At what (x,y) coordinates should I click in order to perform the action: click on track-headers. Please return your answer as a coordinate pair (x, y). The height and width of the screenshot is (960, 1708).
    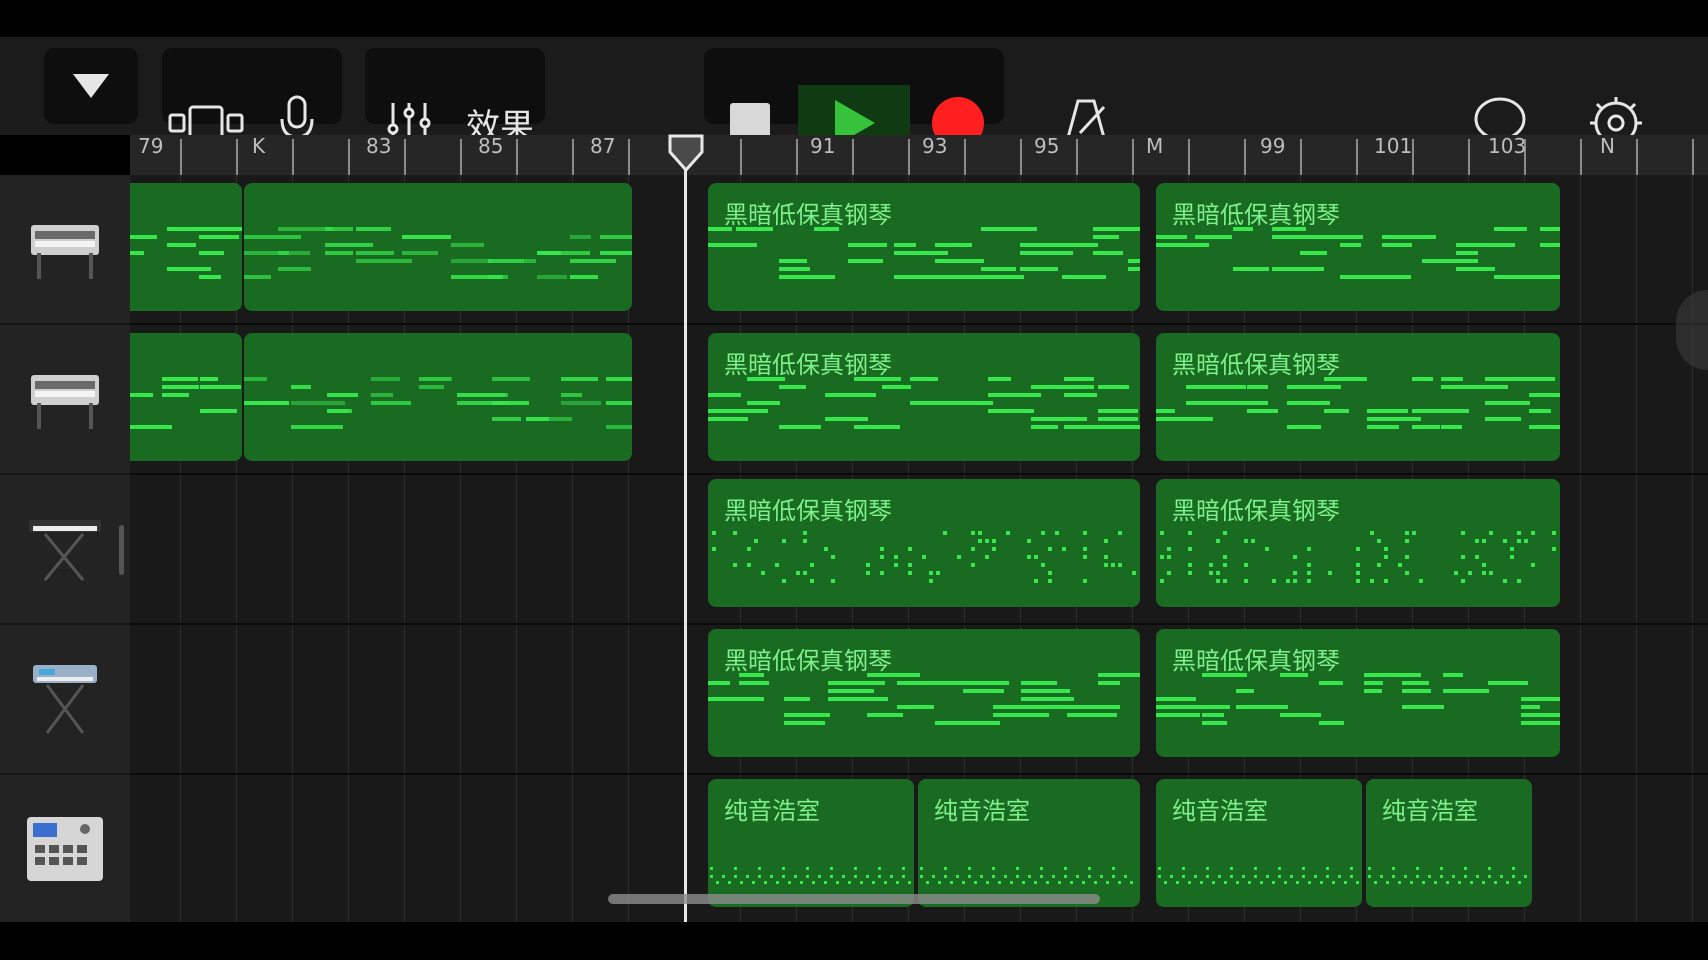
    Looking at the image, I should click on (65, 550).